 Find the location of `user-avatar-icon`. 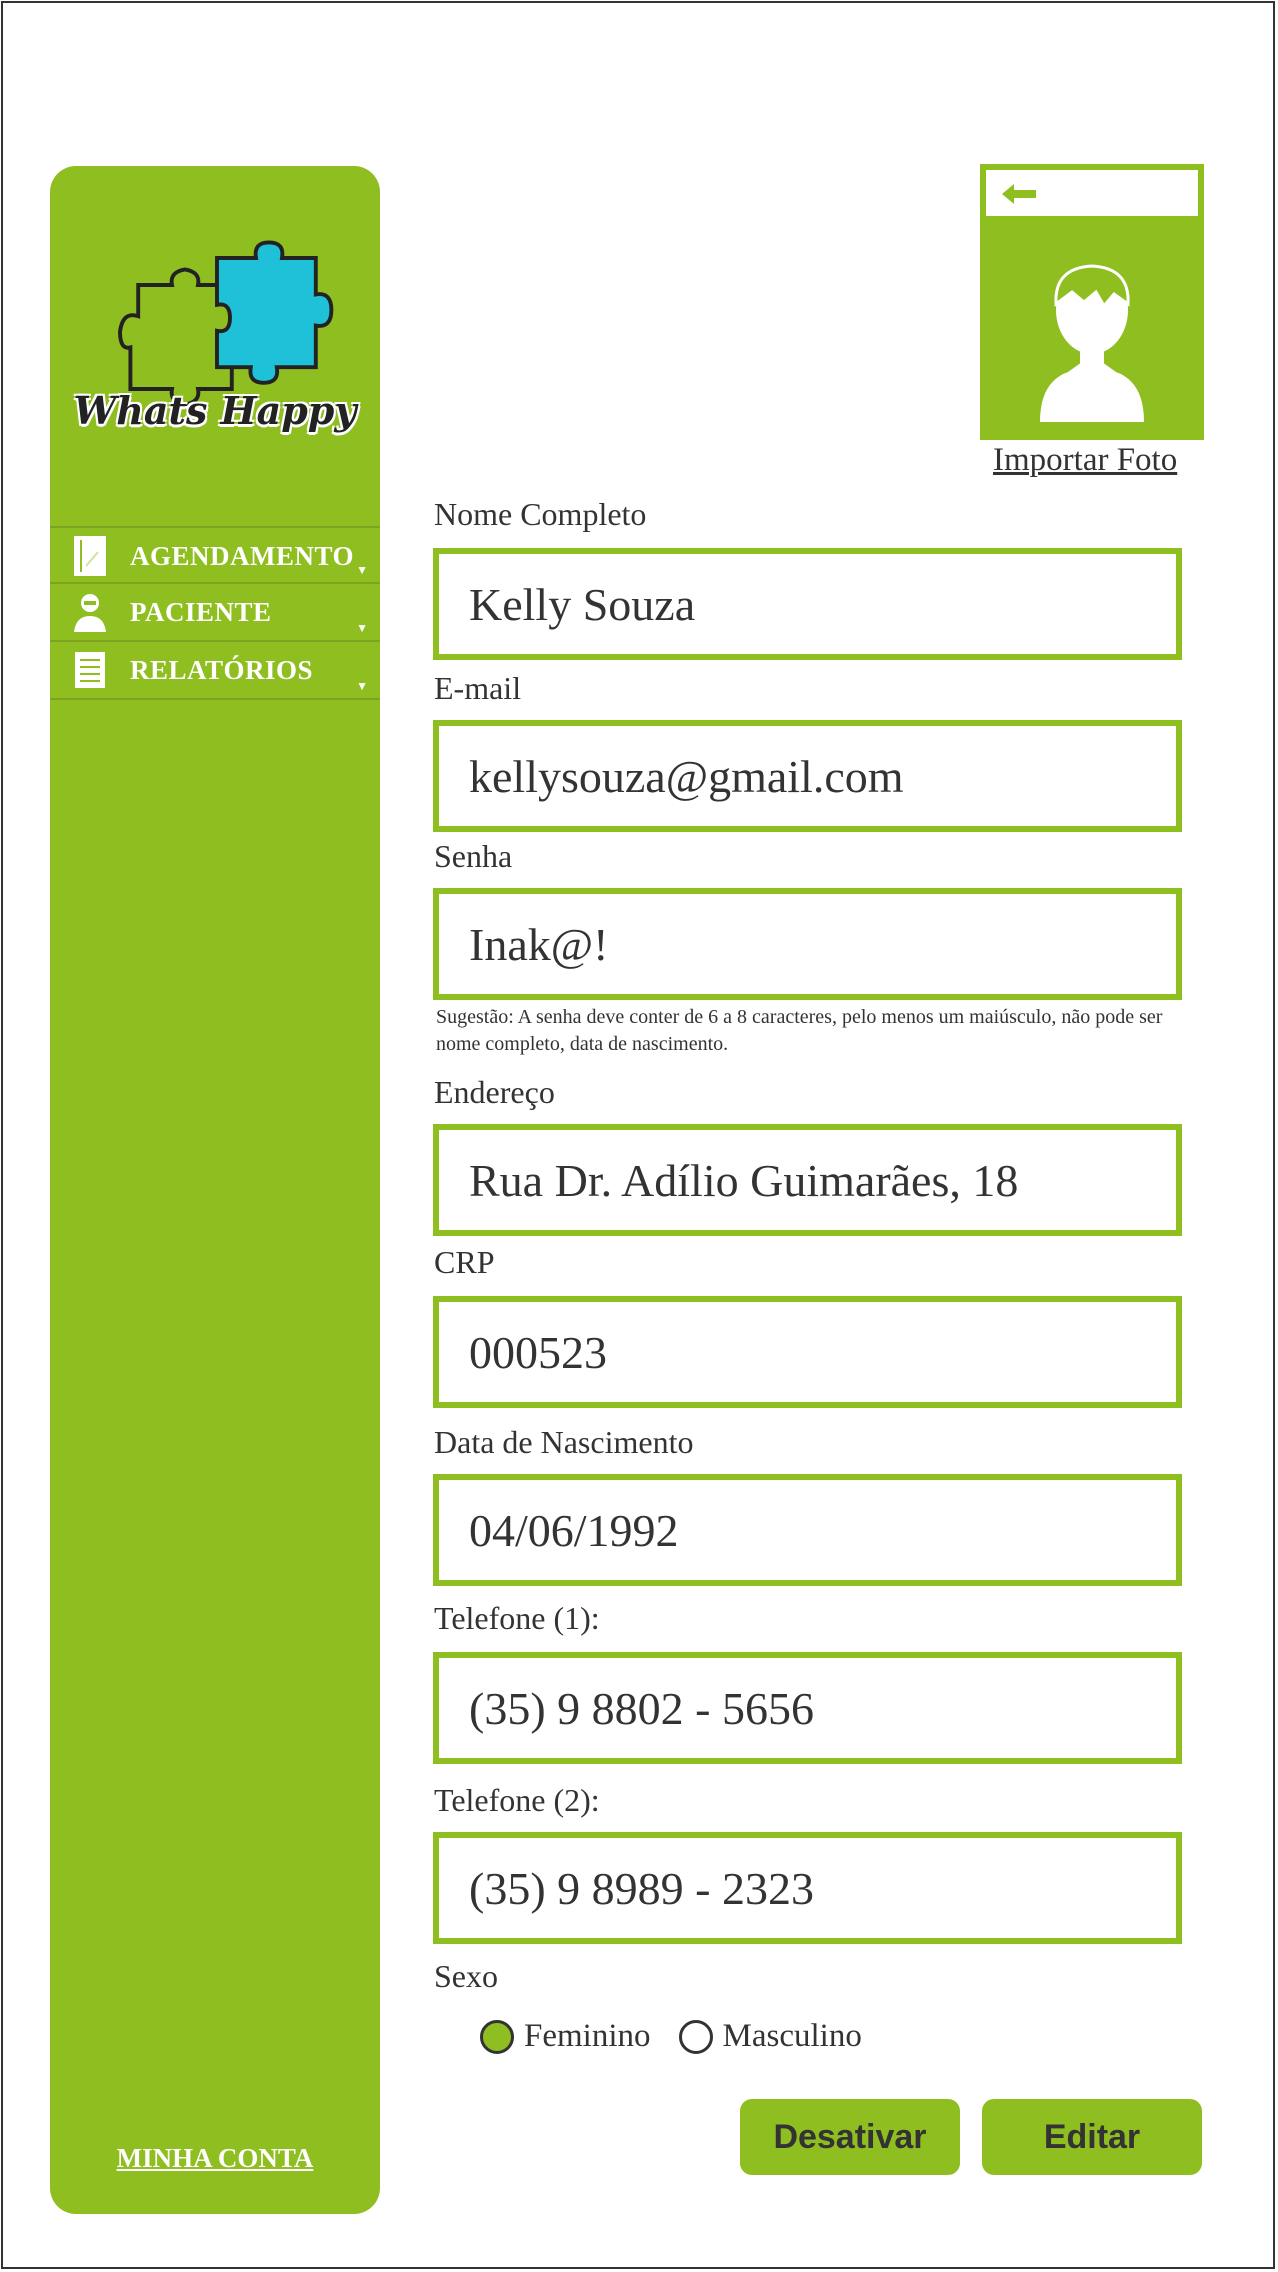

user-avatar-icon is located at coordinates (1092, 343).